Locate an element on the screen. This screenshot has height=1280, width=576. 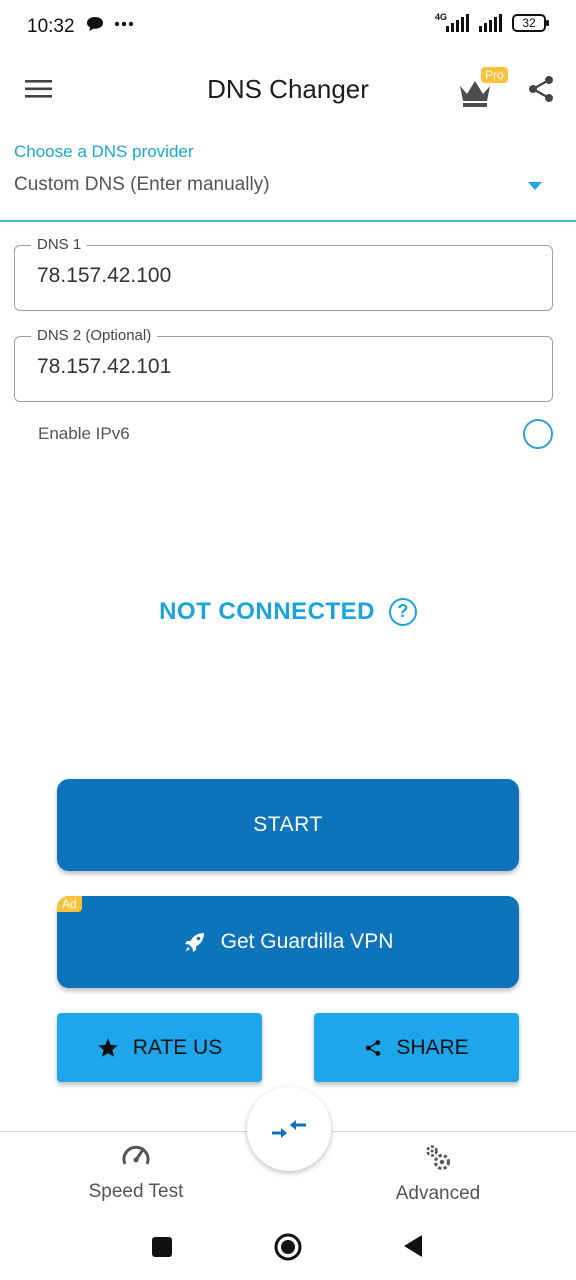
connection-status: NOT CONNECTED ? is located at coordinates (288, 612).